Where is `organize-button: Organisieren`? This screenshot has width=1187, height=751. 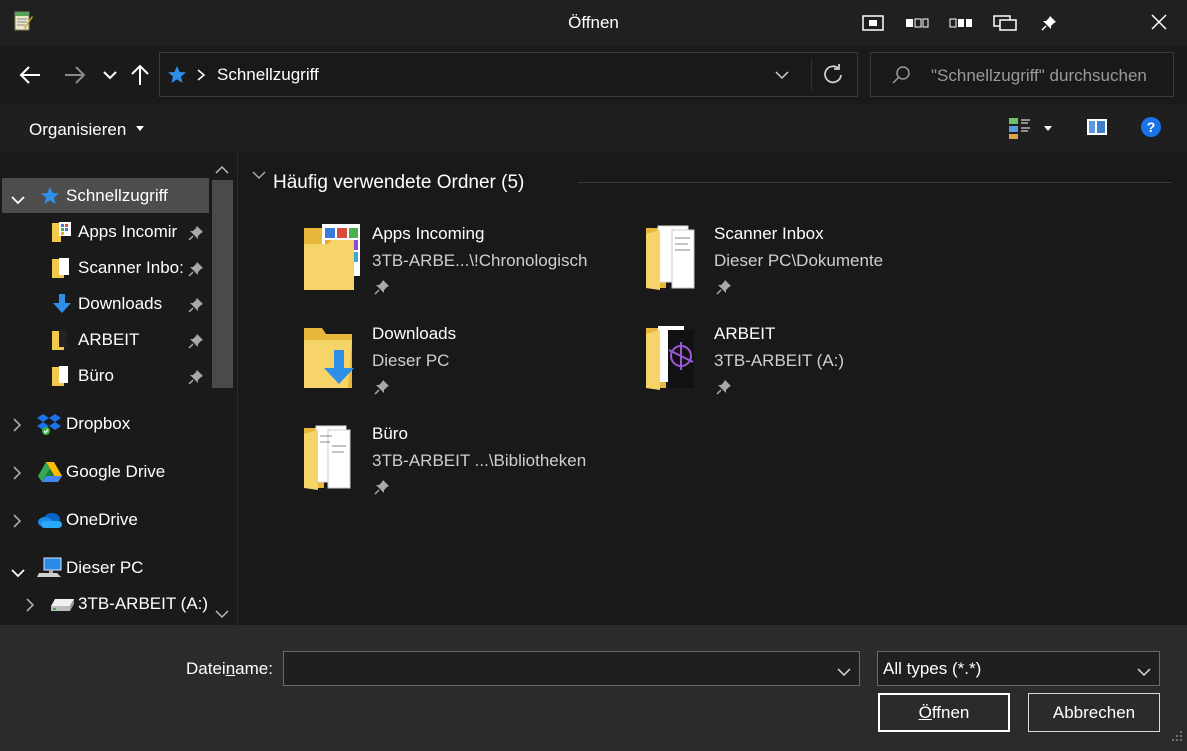
organize-button: Organisieren is located at coordinates (77, 130).